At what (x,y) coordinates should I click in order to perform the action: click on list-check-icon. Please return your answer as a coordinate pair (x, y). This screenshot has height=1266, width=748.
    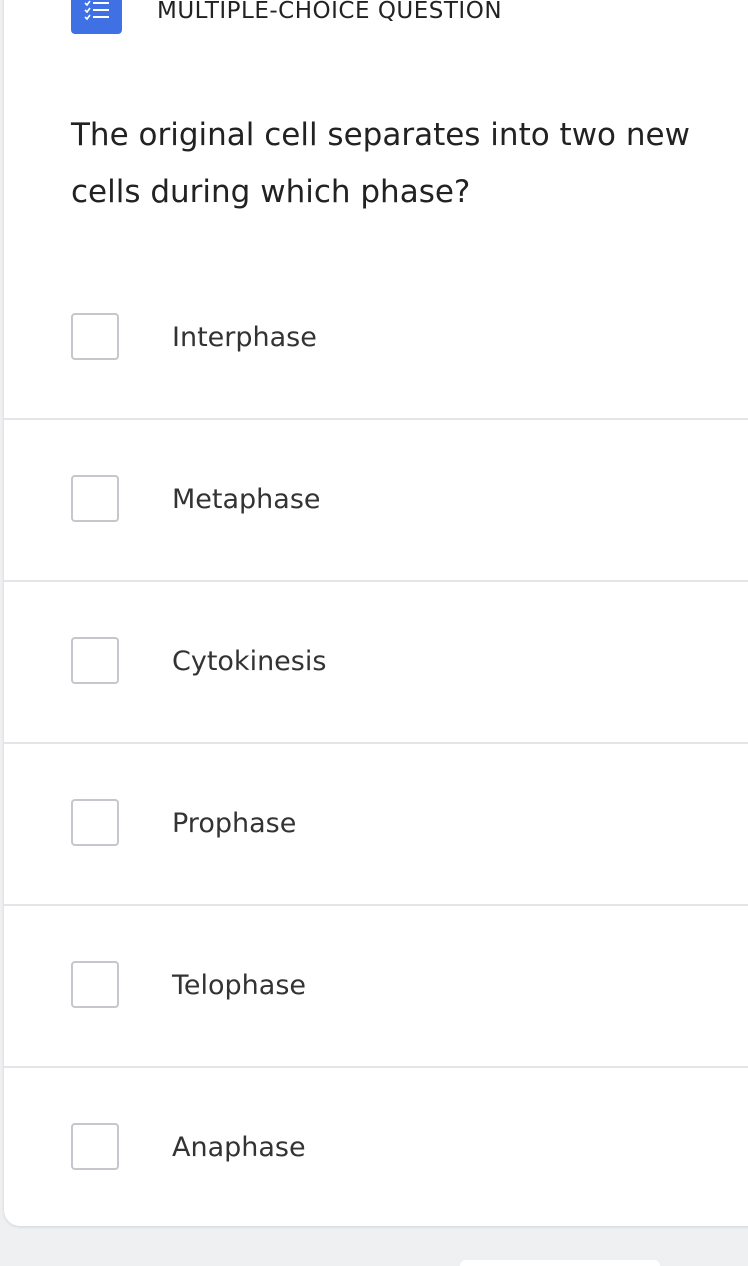
    Looking at the image, I should click on (96, 17).